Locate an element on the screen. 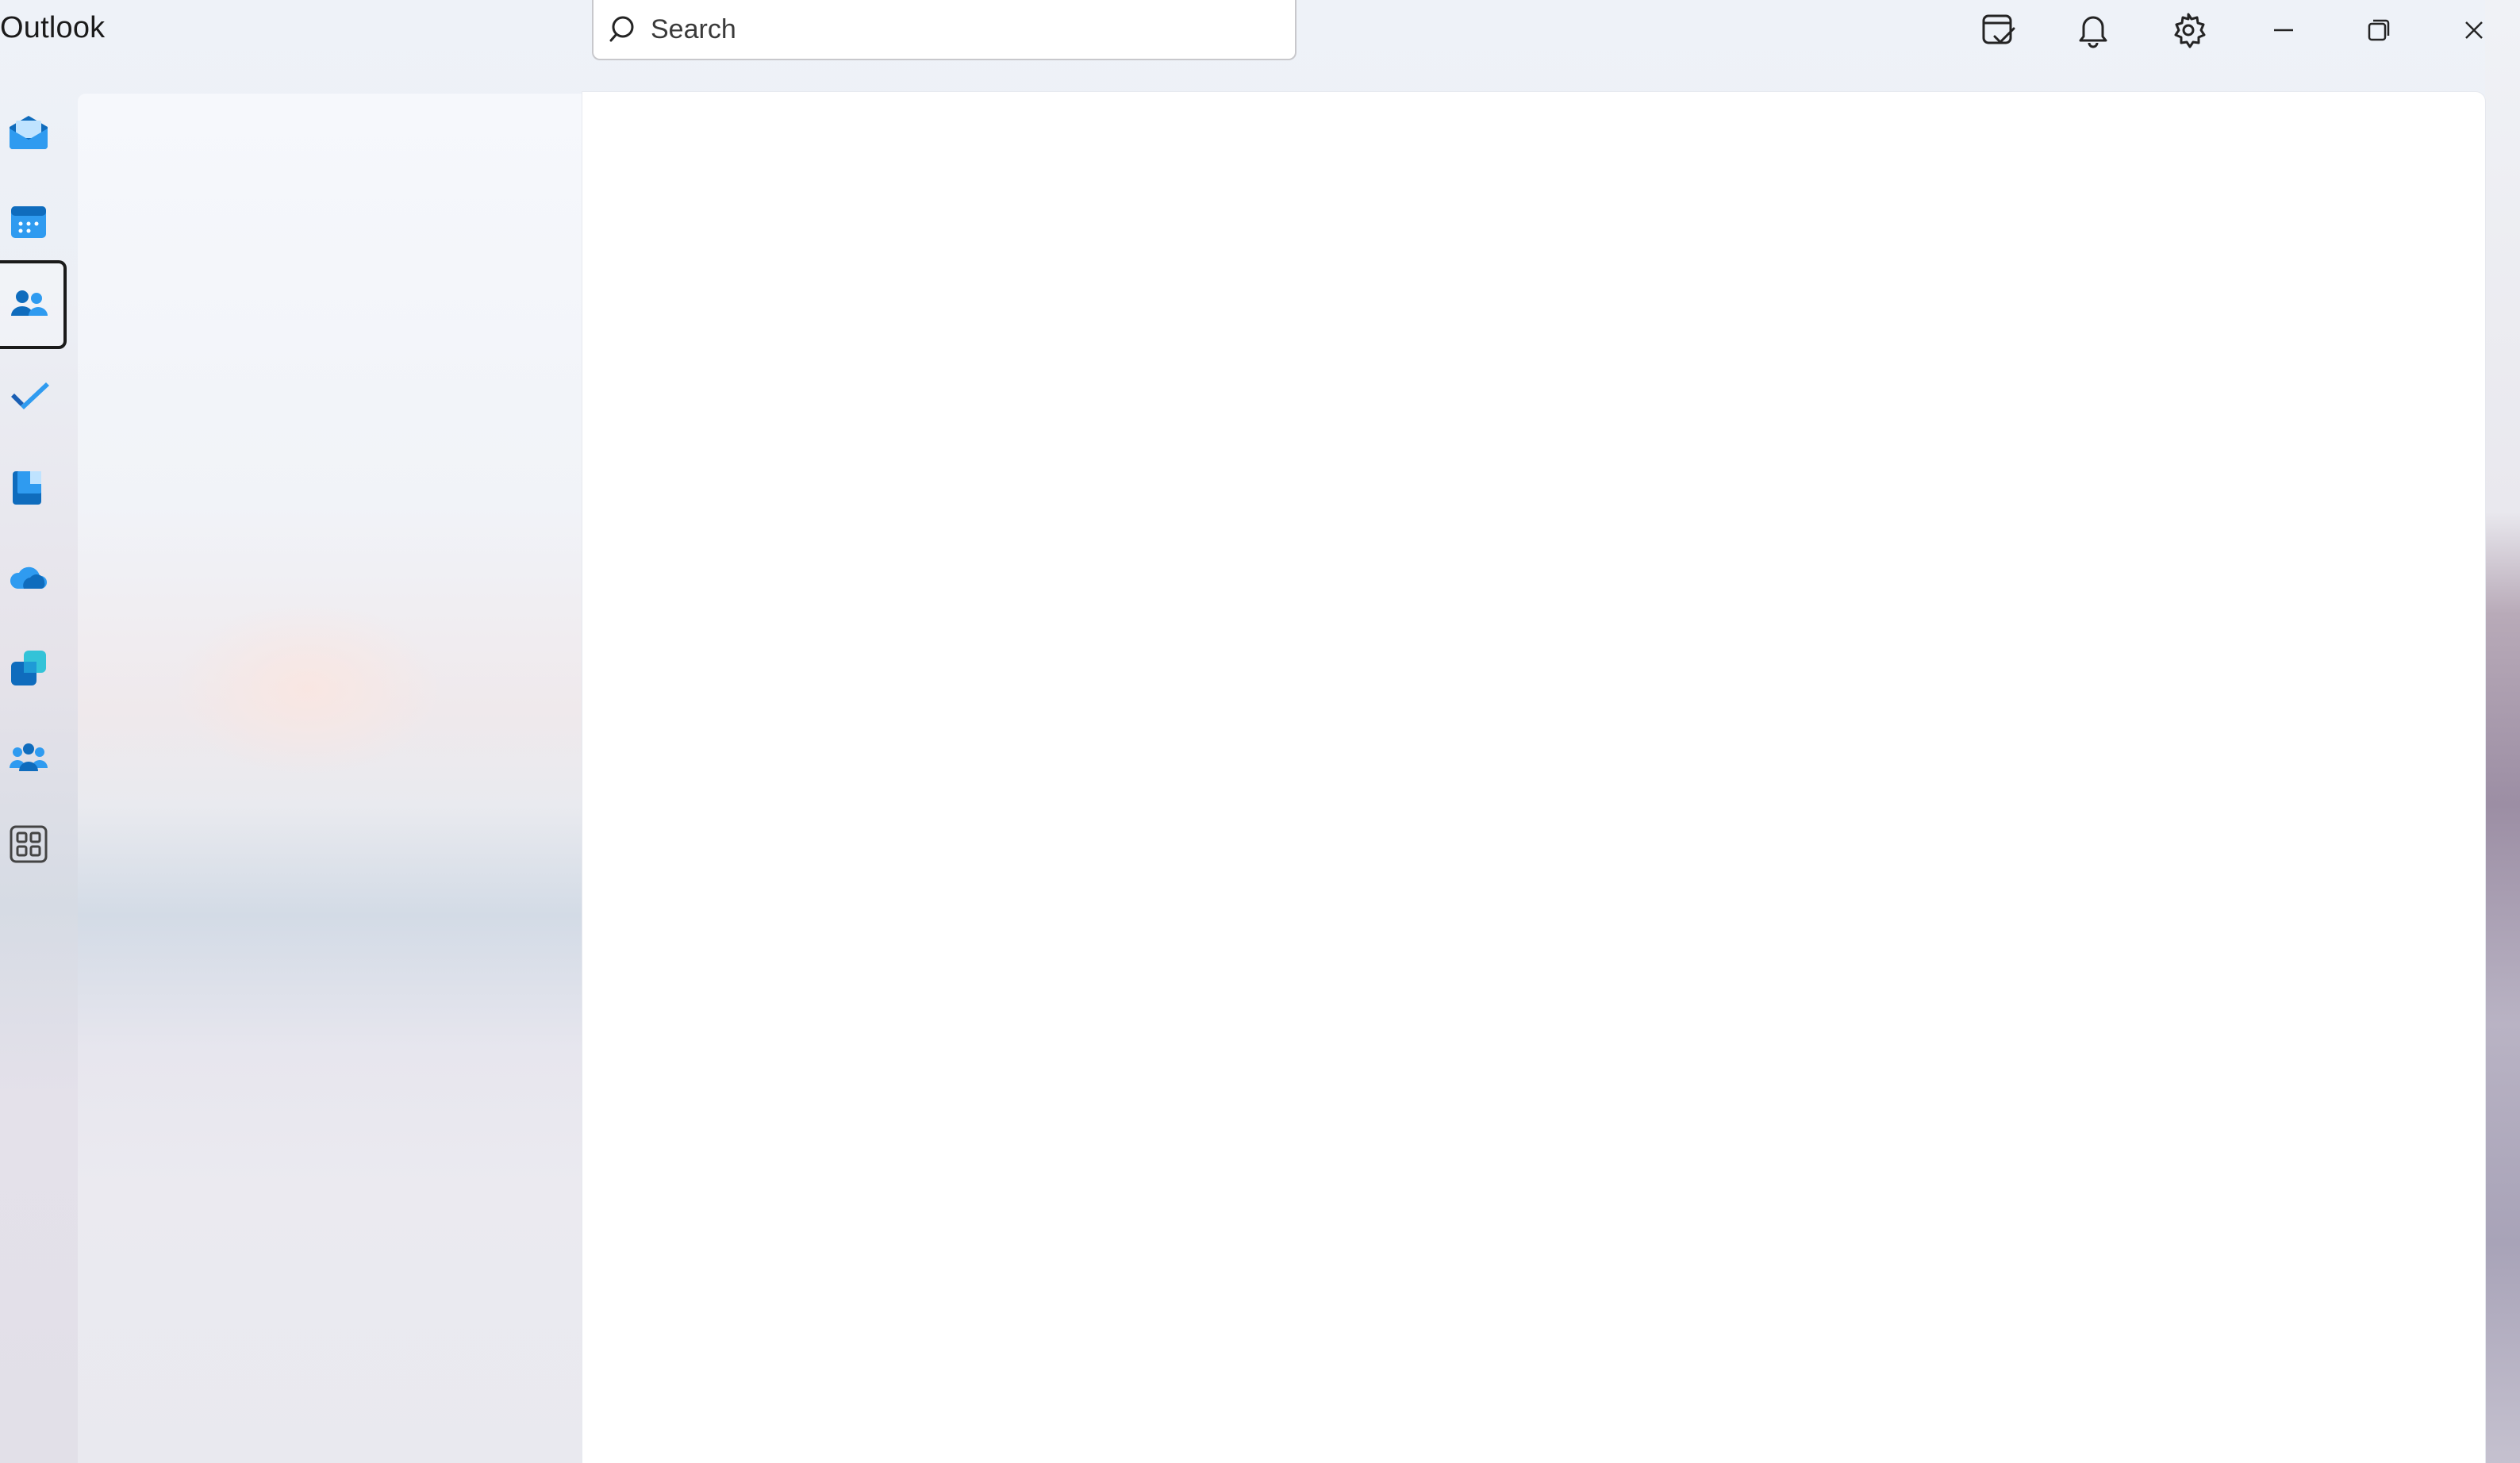 The image size is (2520, 1463). rail-item-calendar is located at coordinates (33, 223).